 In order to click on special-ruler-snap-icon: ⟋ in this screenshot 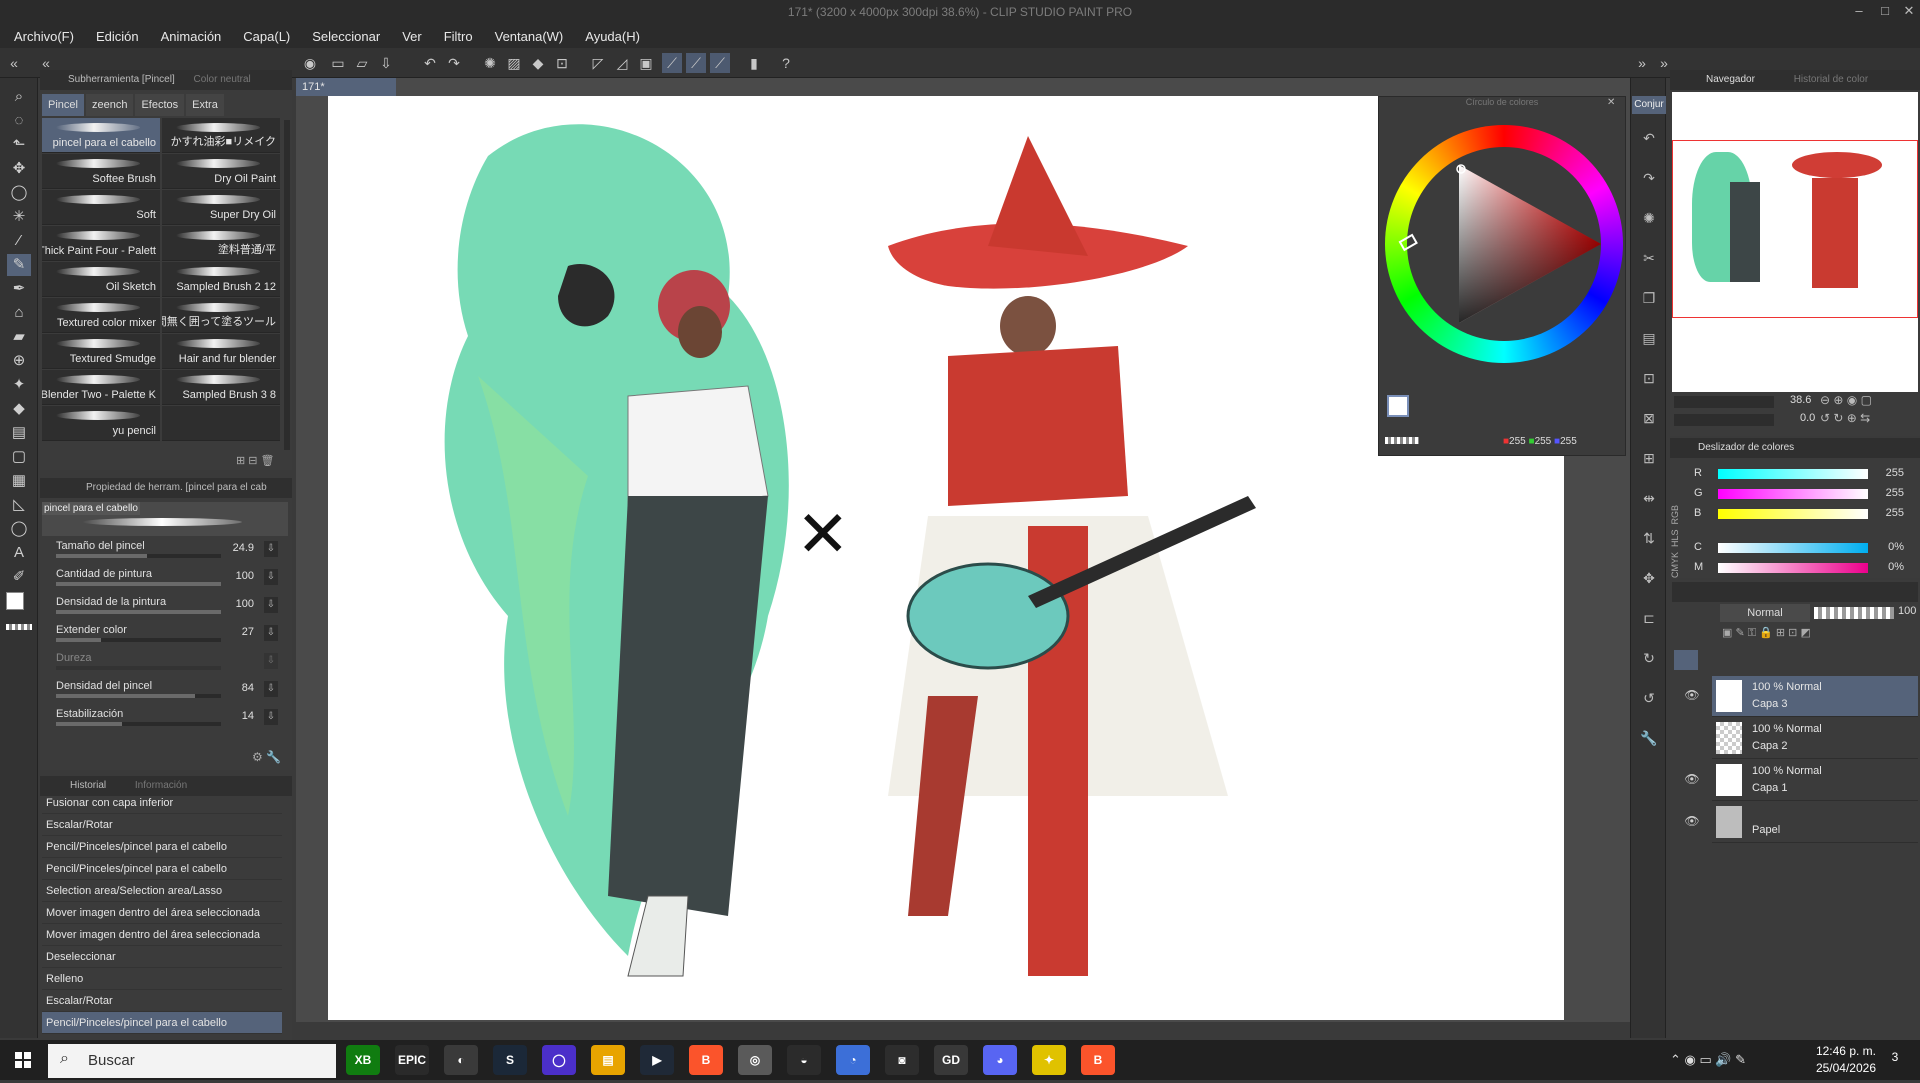, I will do `click(696, 63)`.